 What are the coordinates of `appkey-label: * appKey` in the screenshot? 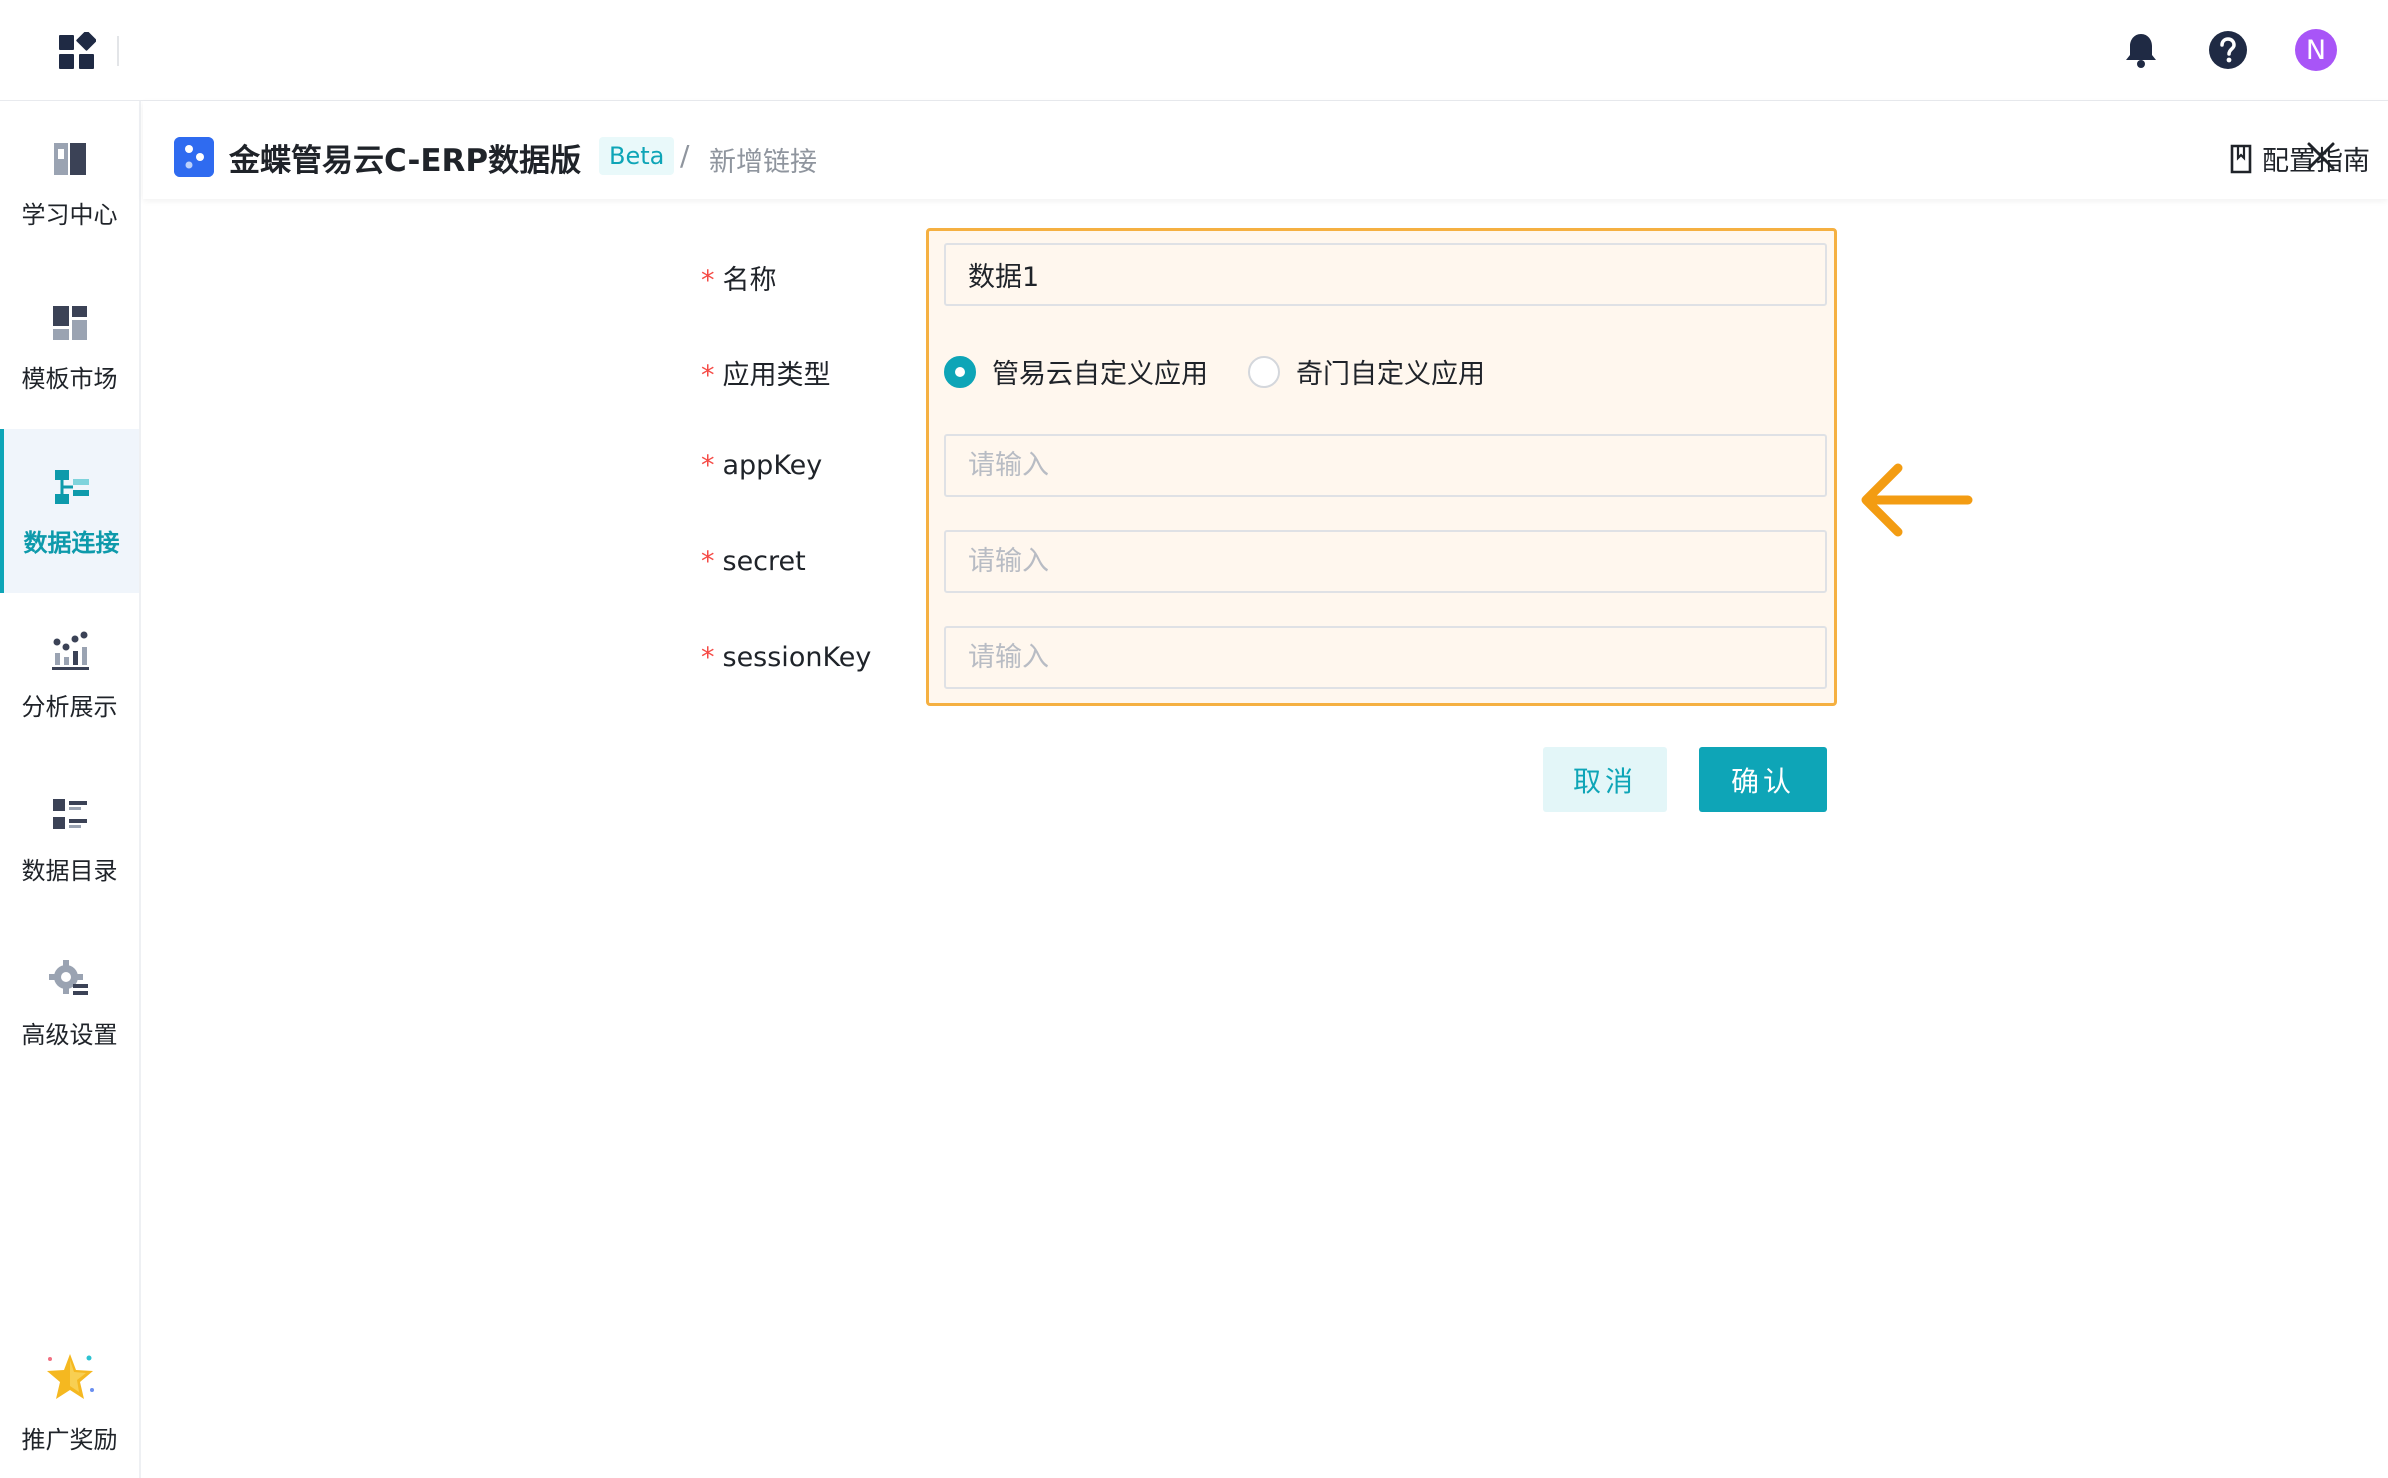 It's located at (762, 465).